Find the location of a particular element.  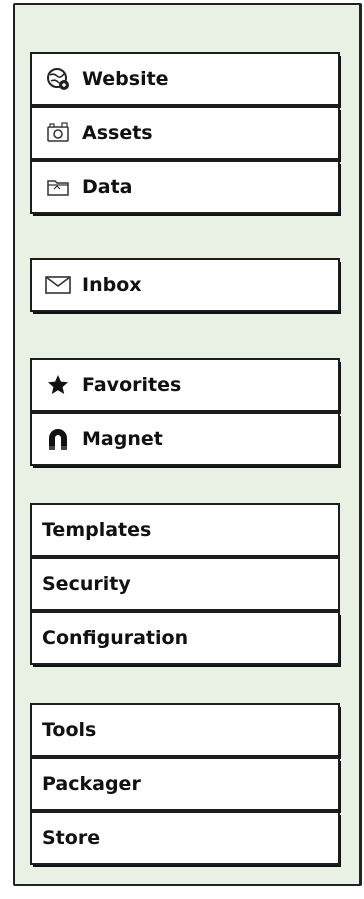

sidebar-item-inbox: Inbox is located at coordinates (185, 285).